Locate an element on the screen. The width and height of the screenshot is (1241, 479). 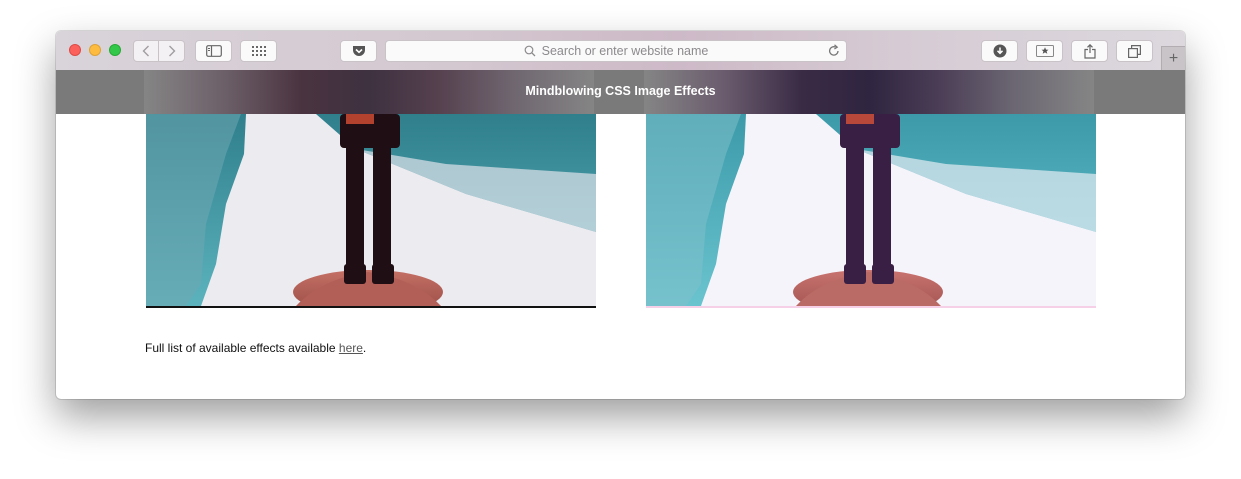
download-icon is located at coordinates (999, 51).